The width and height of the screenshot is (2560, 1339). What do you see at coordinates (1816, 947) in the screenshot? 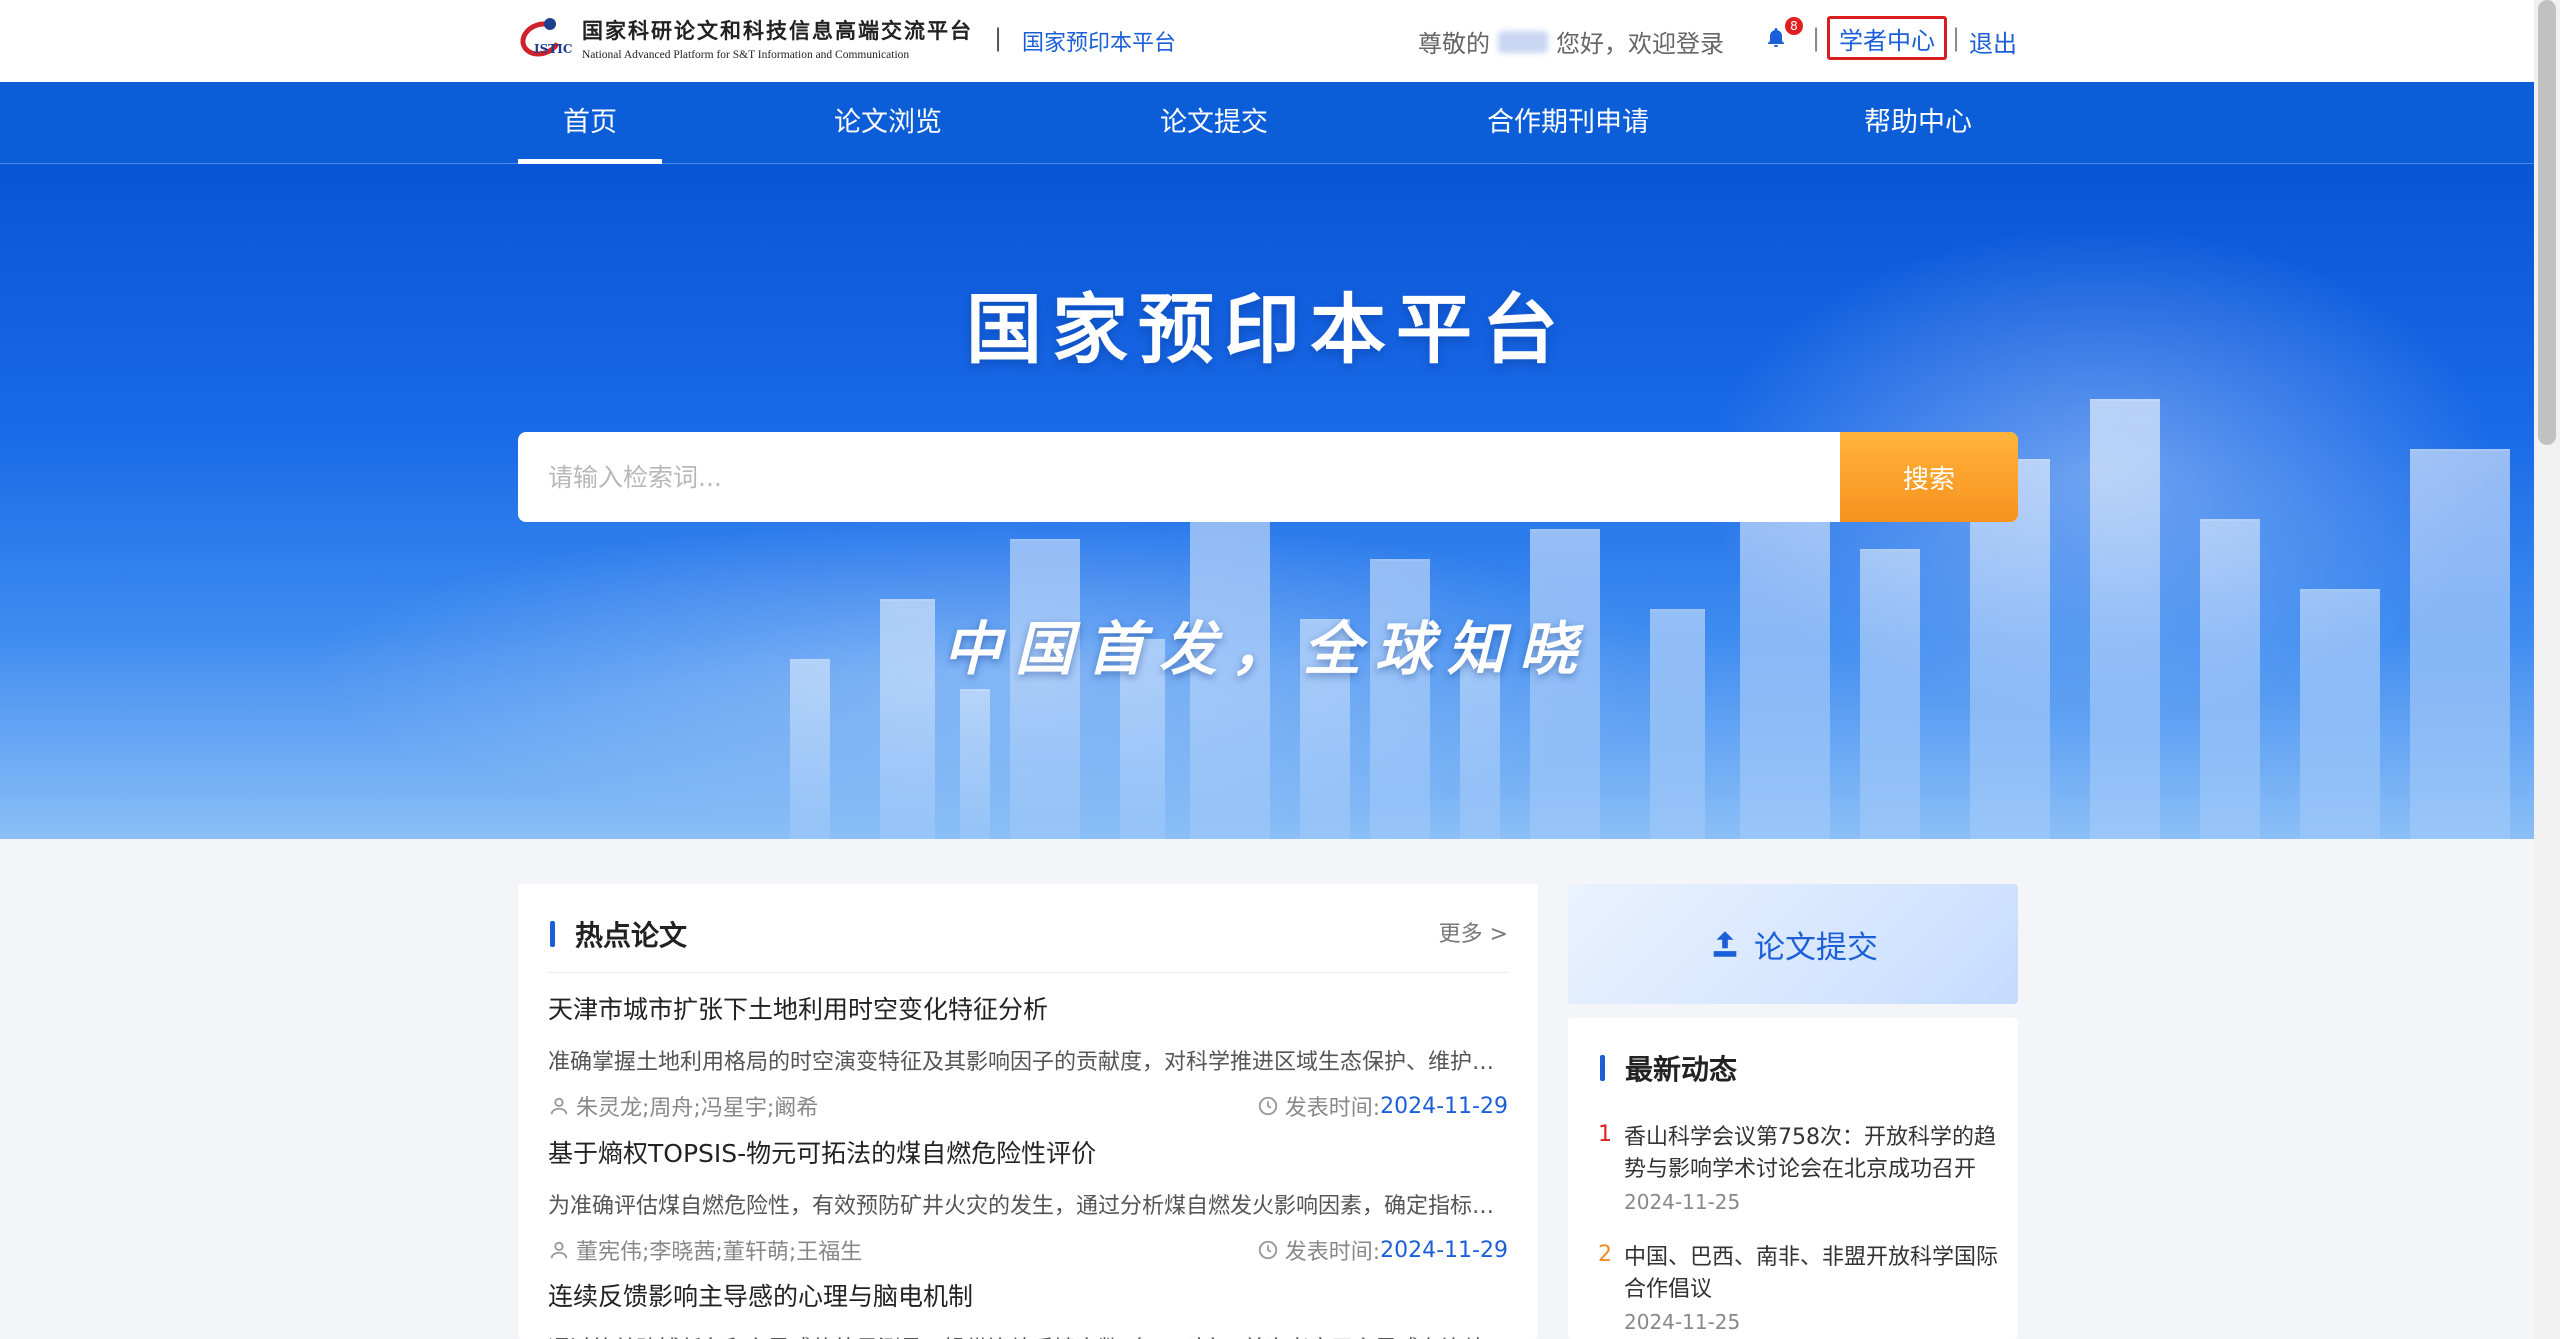
I see `submit-paper-label: 论文提交` at bounding box center [1816, 947].